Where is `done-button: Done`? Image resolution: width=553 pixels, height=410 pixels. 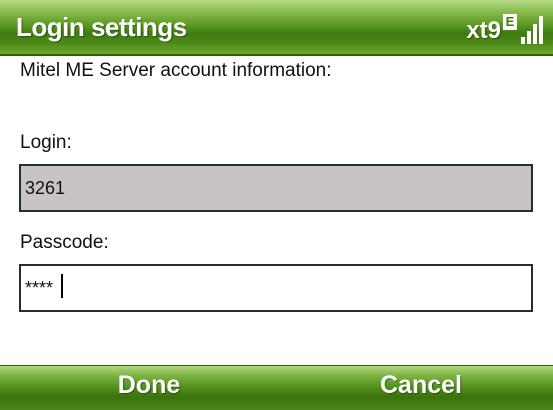 done-button: Done is located at coordinates (149, 385).